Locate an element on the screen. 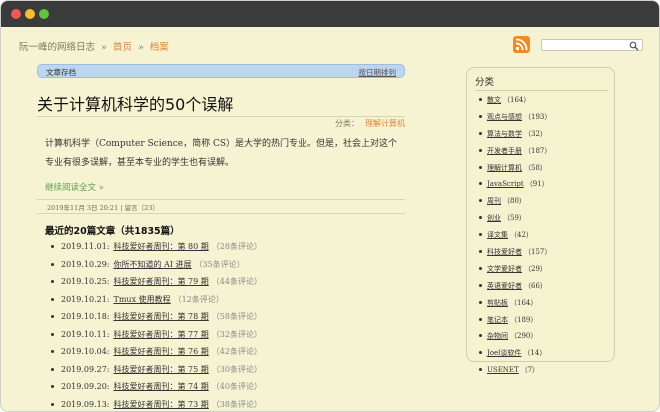 The height and width of the screenshot is (412, 660). maximize-window-button is located at coordinates (44, 14).